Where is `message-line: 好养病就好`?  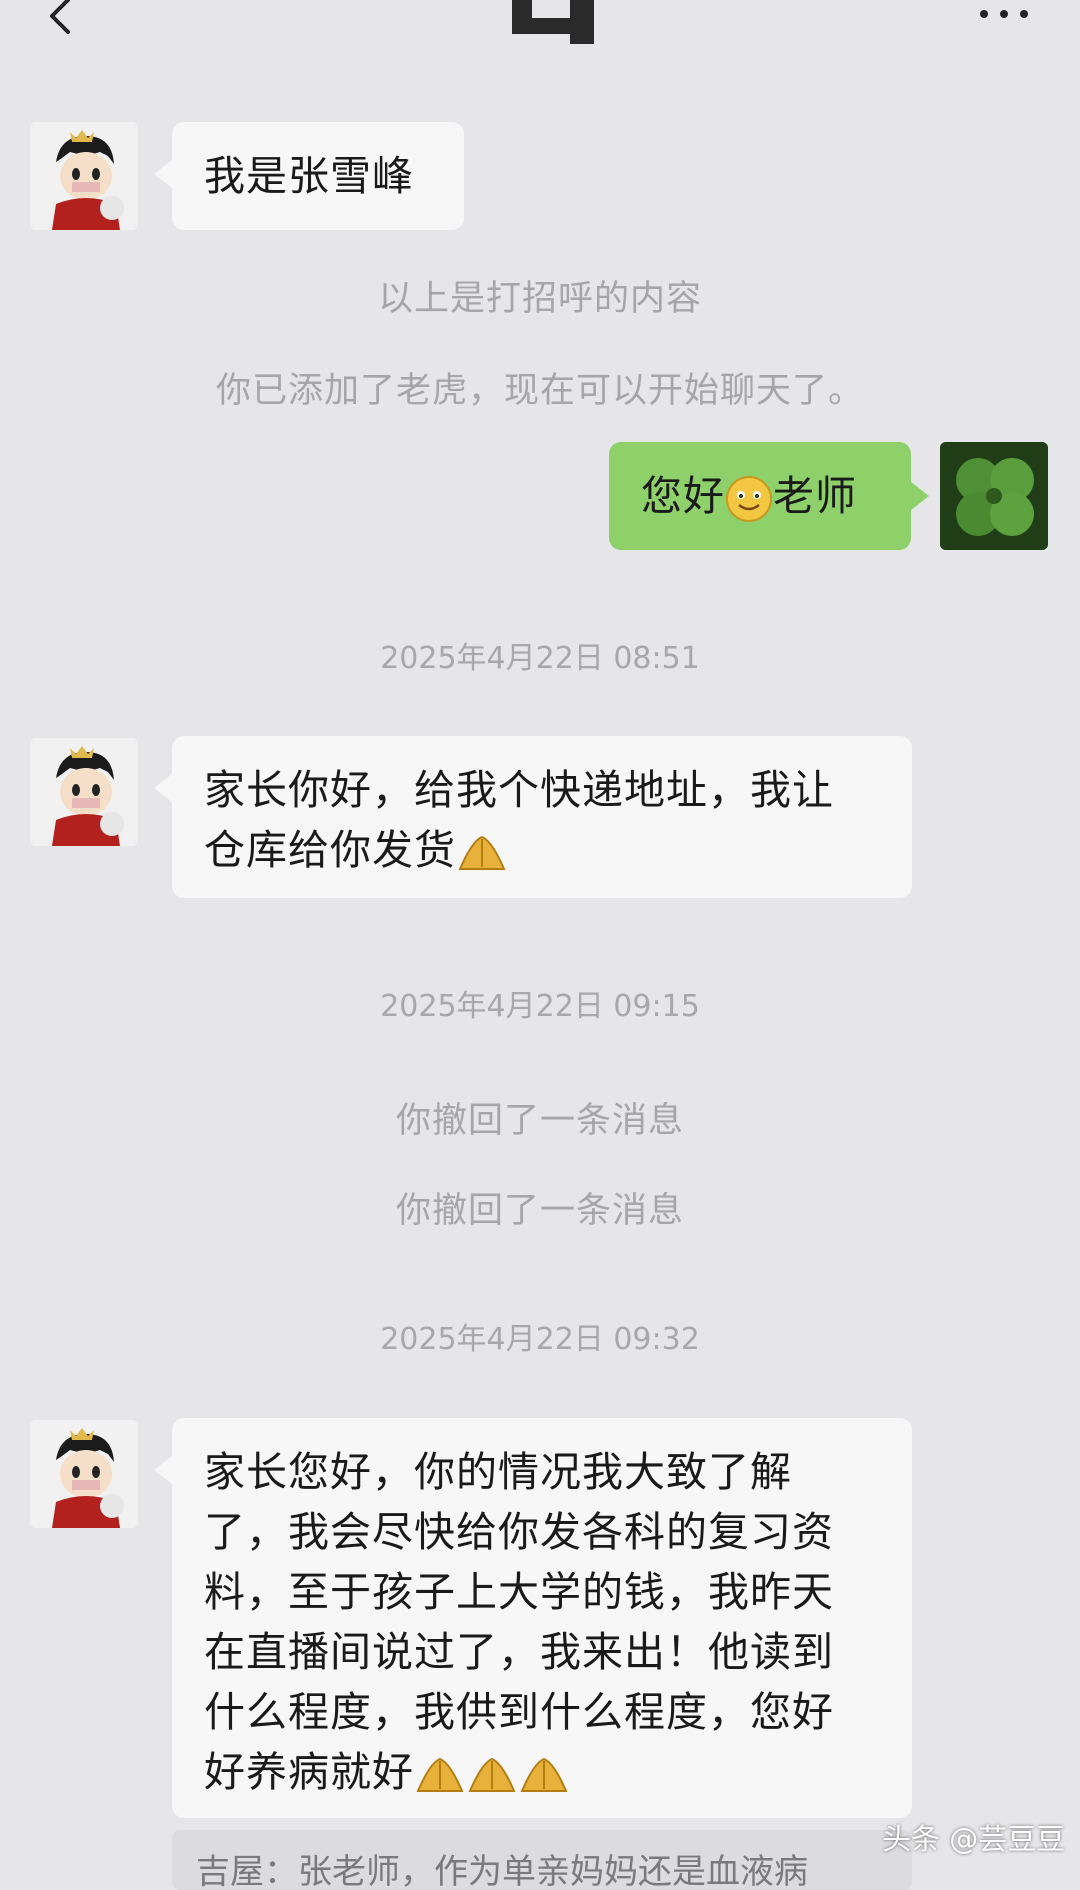 message-line: 好养病就好 is located at coordinates (309, 1772).